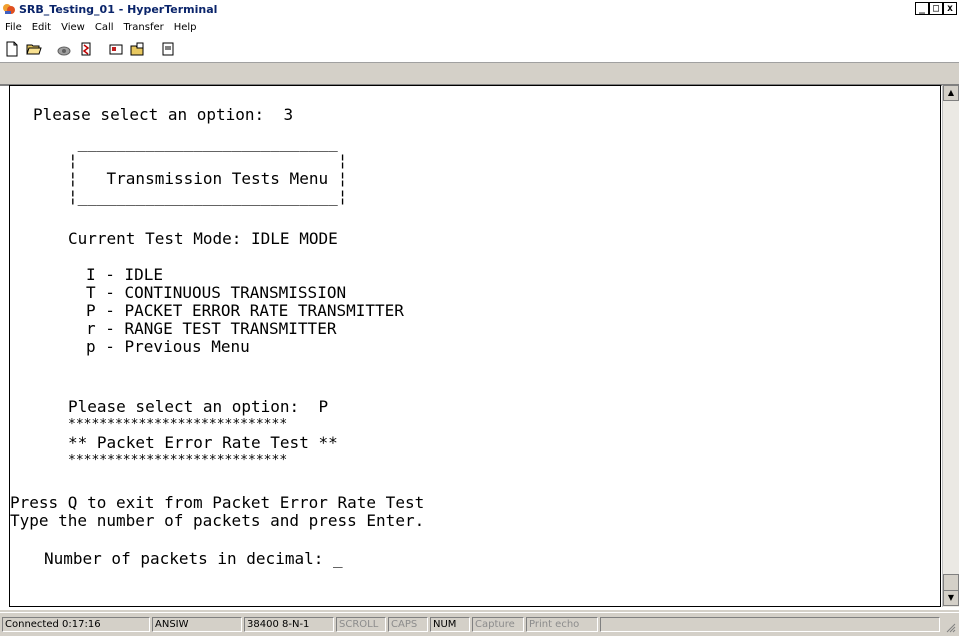  I want to click on new-connection-icon, so click(12, 49).